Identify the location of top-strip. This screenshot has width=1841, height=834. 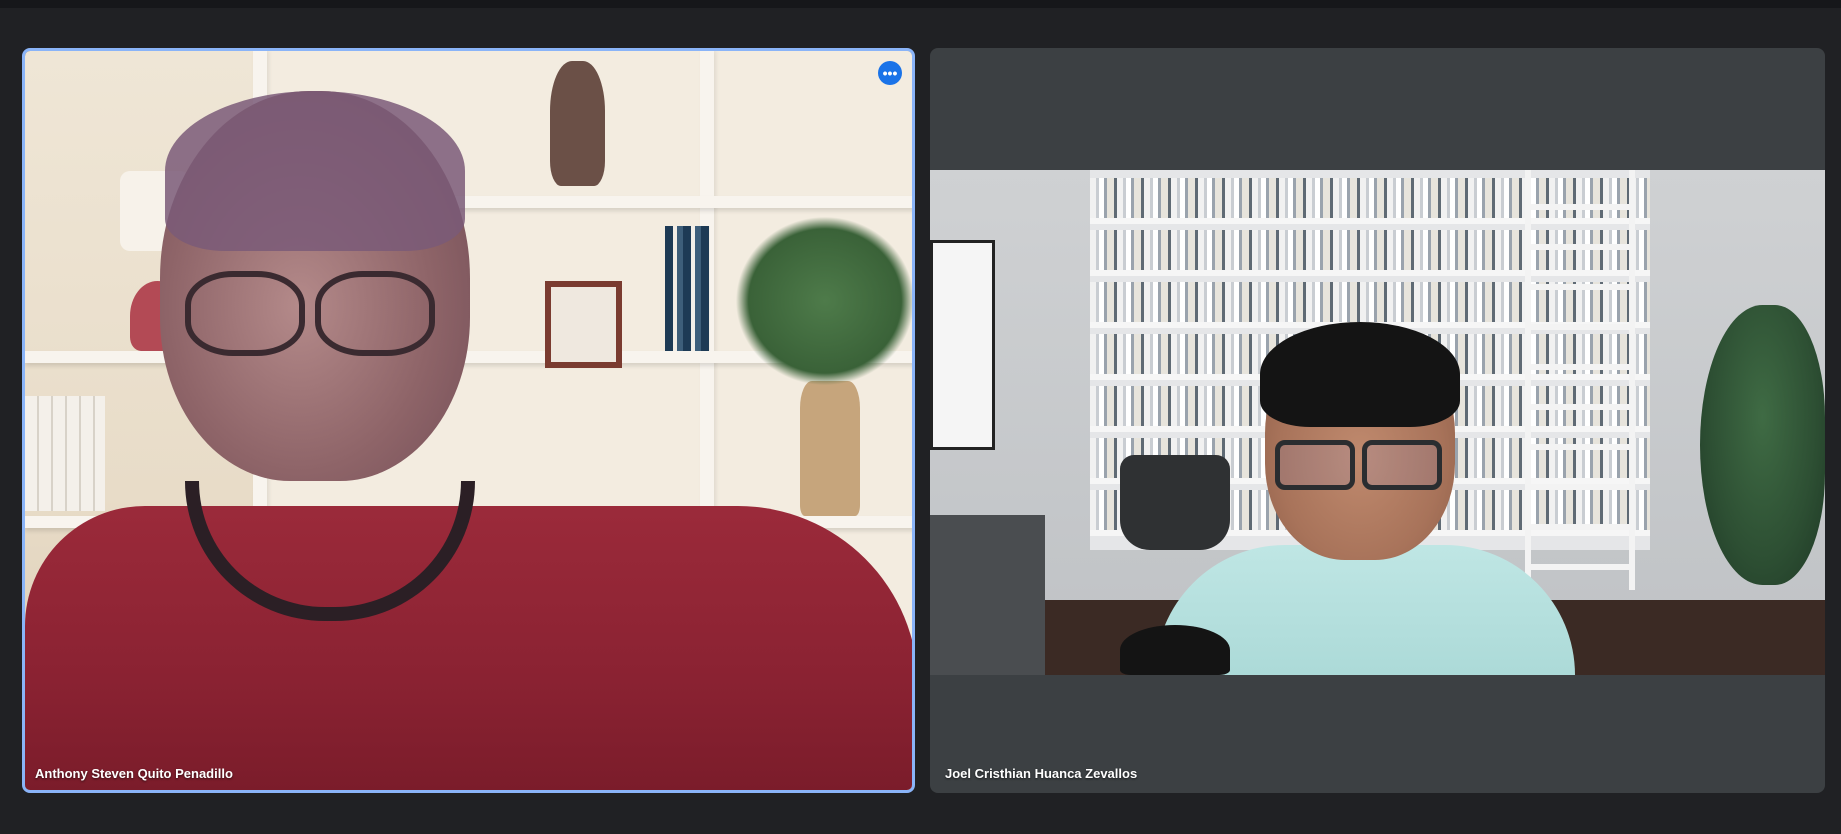
(920, 4).